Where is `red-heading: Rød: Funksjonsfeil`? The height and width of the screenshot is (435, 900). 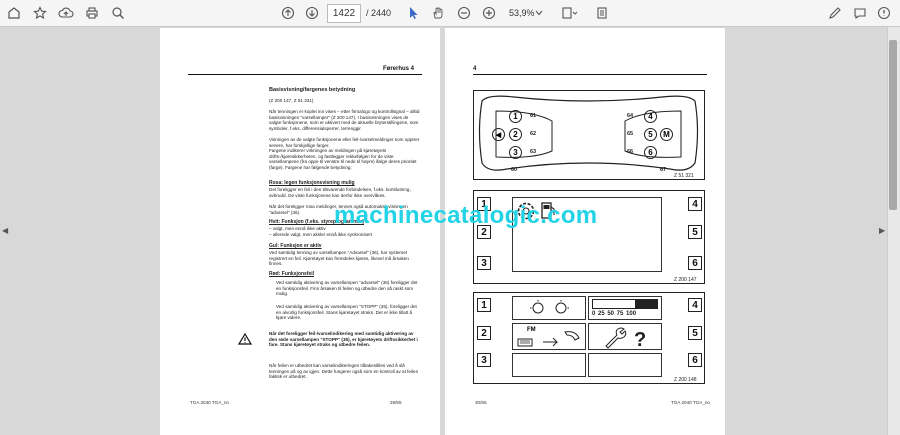 red-heading: Rød: Funksjonsfeil is located at coordinates (291, 274).